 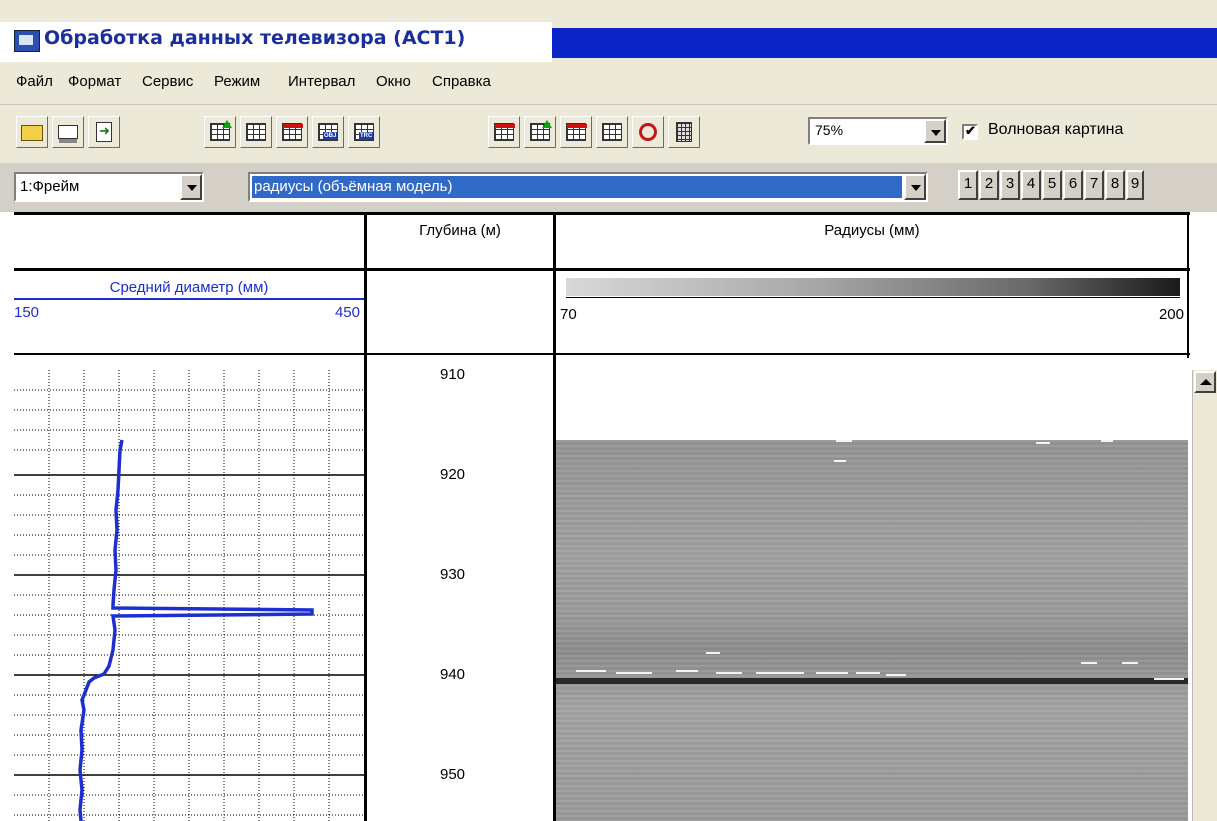 I want to click on frame-number-button: 8, so click(x=1115, y=185).